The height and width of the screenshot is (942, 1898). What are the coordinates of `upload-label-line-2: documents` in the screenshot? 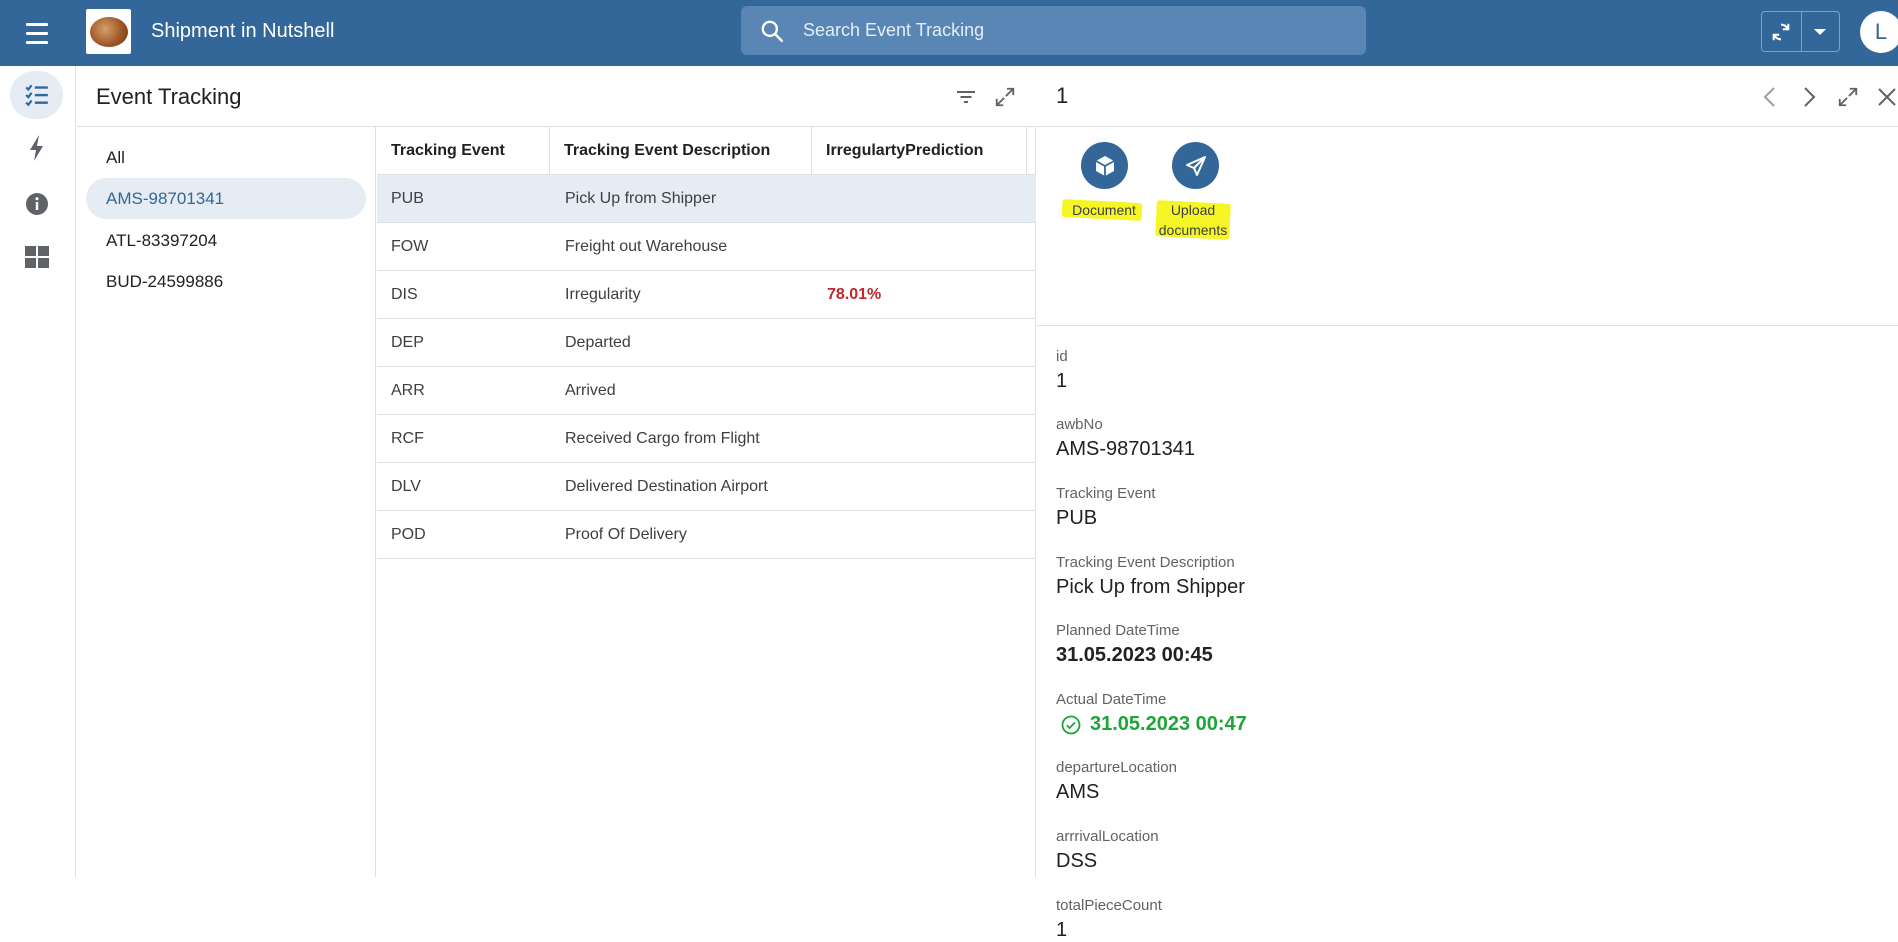 It's located at (1193, 230).